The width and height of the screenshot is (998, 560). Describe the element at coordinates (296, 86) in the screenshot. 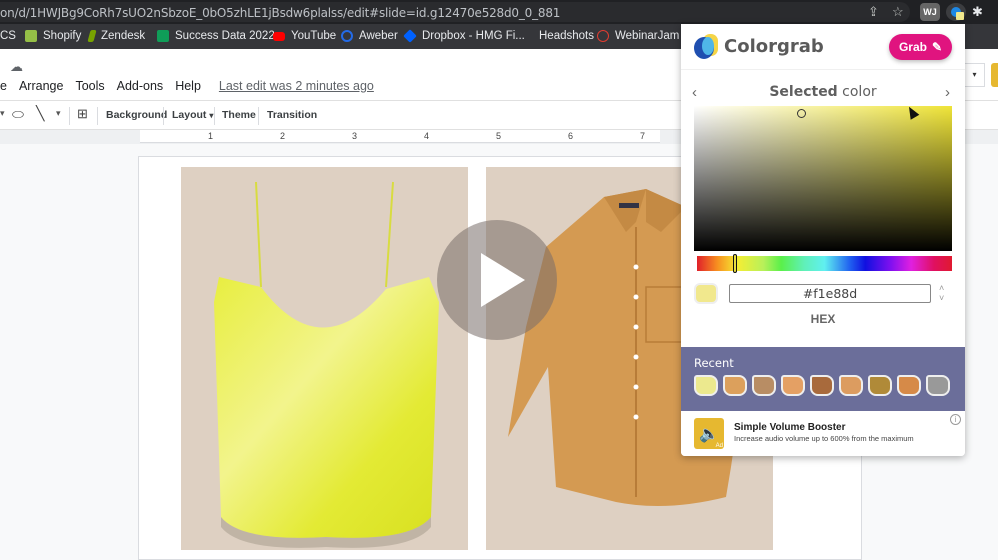

I see `last-edit-link: Last edit was 2 minutes ago` at that location.